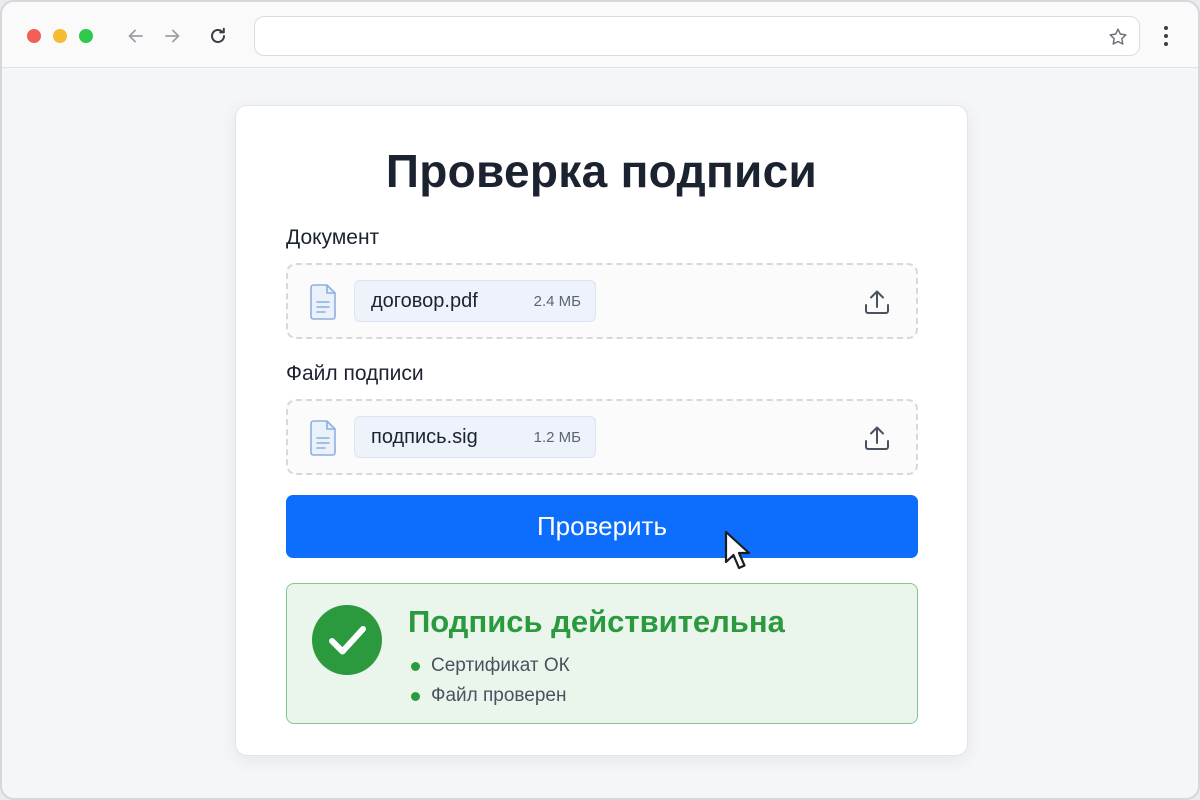  I want to click on back-button, so click(136, 36).